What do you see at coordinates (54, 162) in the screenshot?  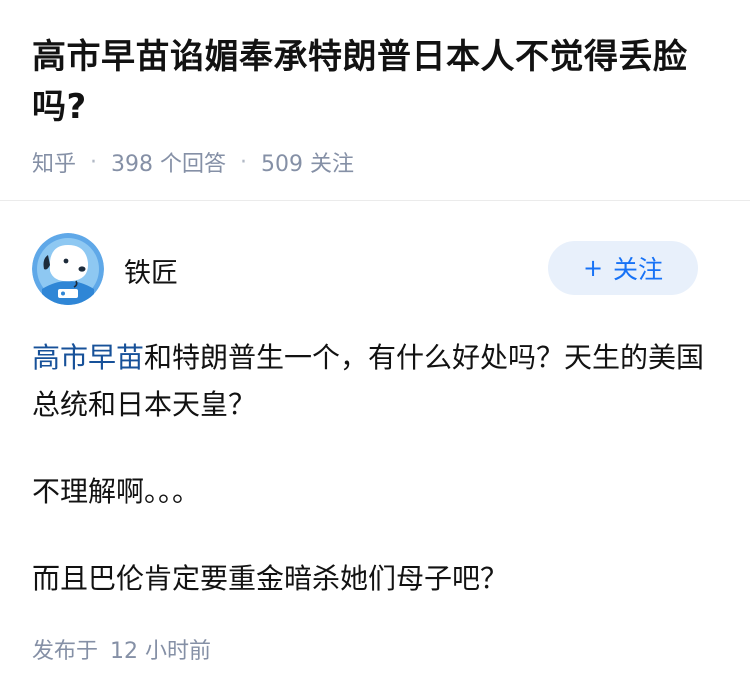 I see `source-label: 知乎` at bounding box center [54, 162].